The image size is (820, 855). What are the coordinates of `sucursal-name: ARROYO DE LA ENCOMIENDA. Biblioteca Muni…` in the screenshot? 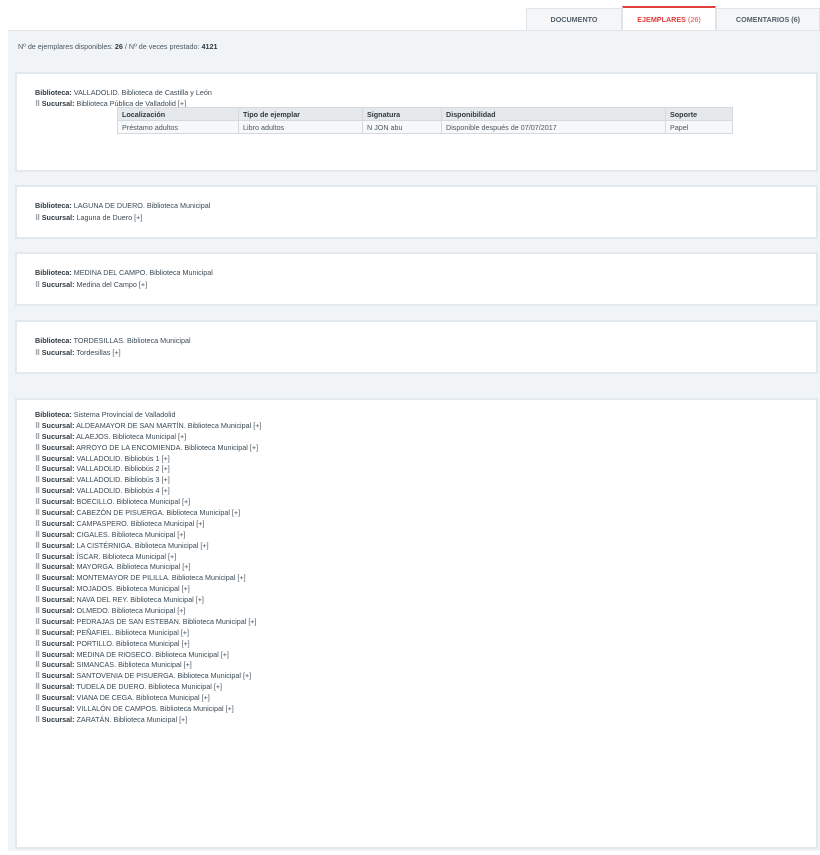 It's located at (162, 447).